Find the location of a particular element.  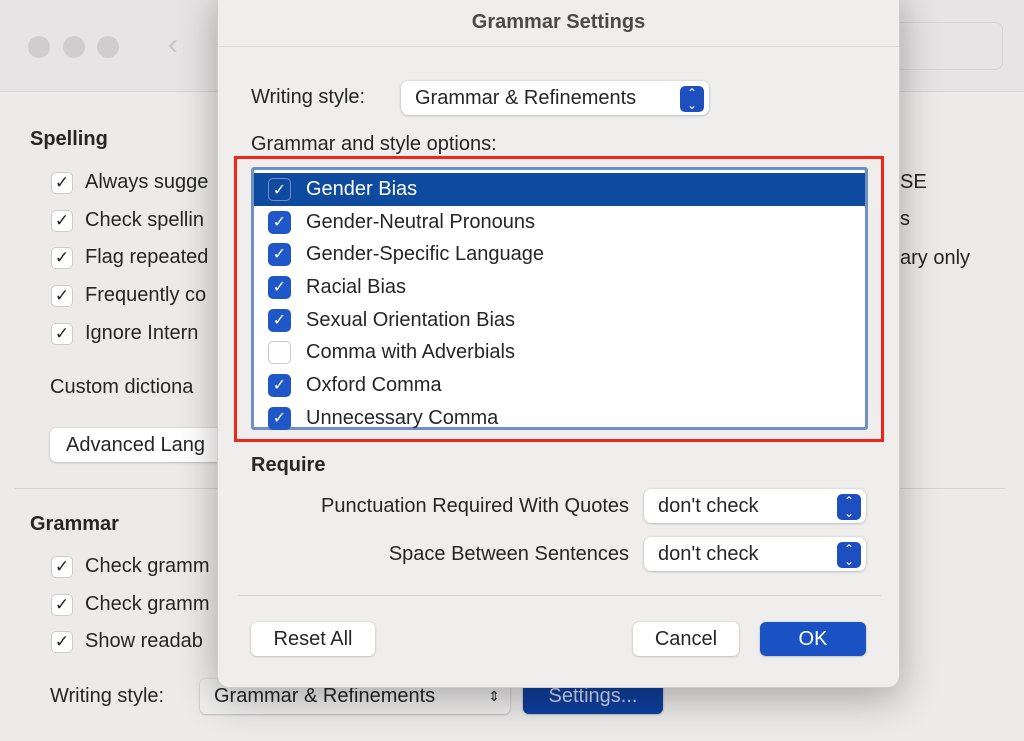

option-label: Oxford Comma is located at coordinates (374, 385).